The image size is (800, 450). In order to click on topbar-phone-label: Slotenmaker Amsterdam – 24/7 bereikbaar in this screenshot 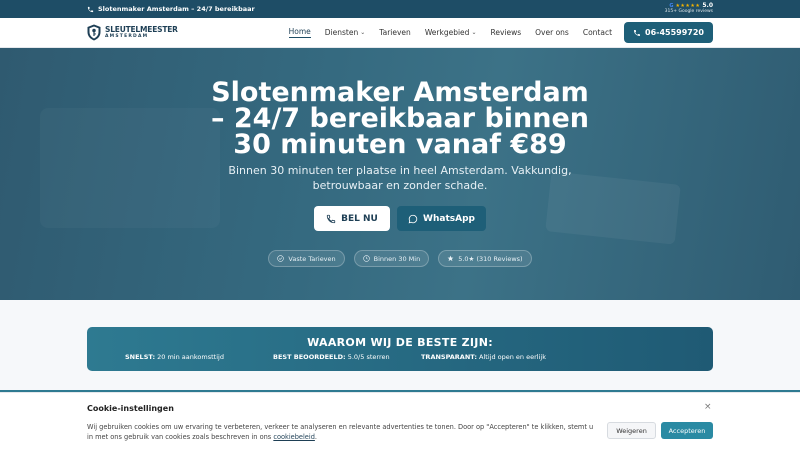, I will do `click(176, 9)`.